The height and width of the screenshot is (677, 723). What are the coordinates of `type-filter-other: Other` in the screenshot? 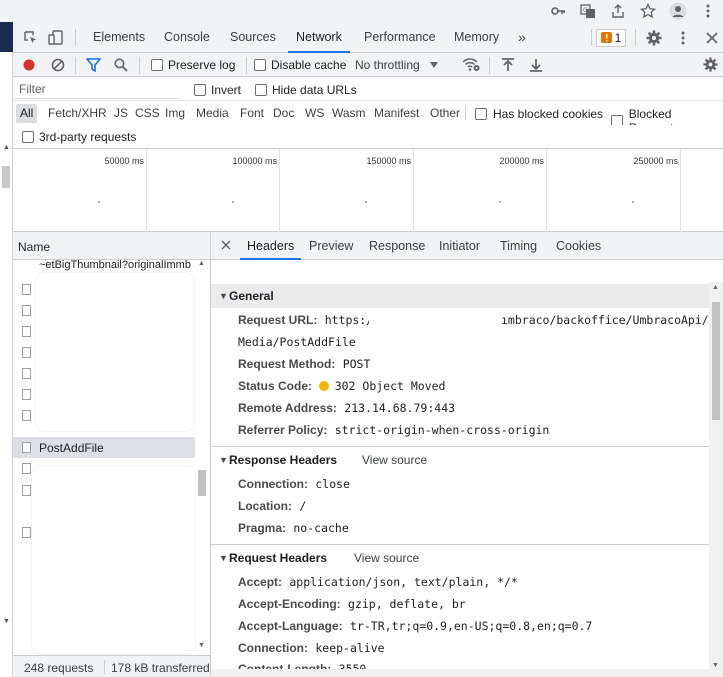 It's located at (445, 113).